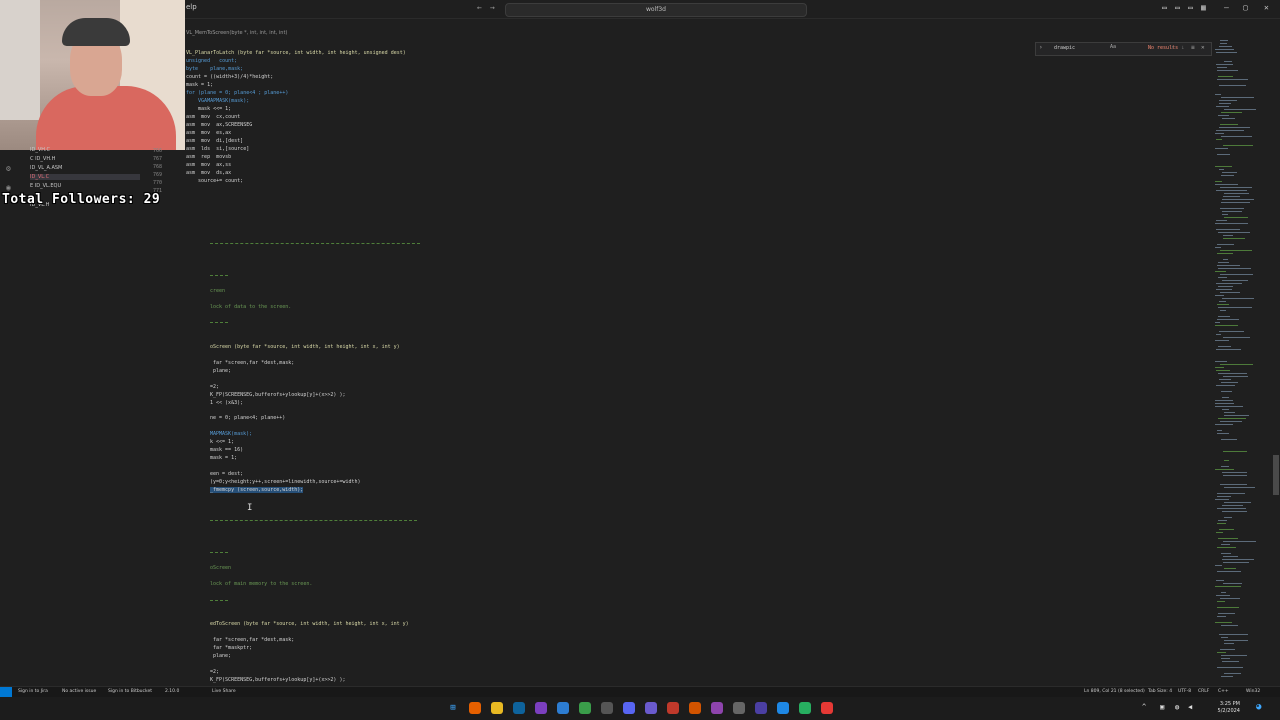 Image resolution: width=1280 pixels, height=720 pixels. What do you see at coordinates (1190, 7) in the screenshot?
I see `panel-right-icon: ▭` at bounding box center [1190, 7].